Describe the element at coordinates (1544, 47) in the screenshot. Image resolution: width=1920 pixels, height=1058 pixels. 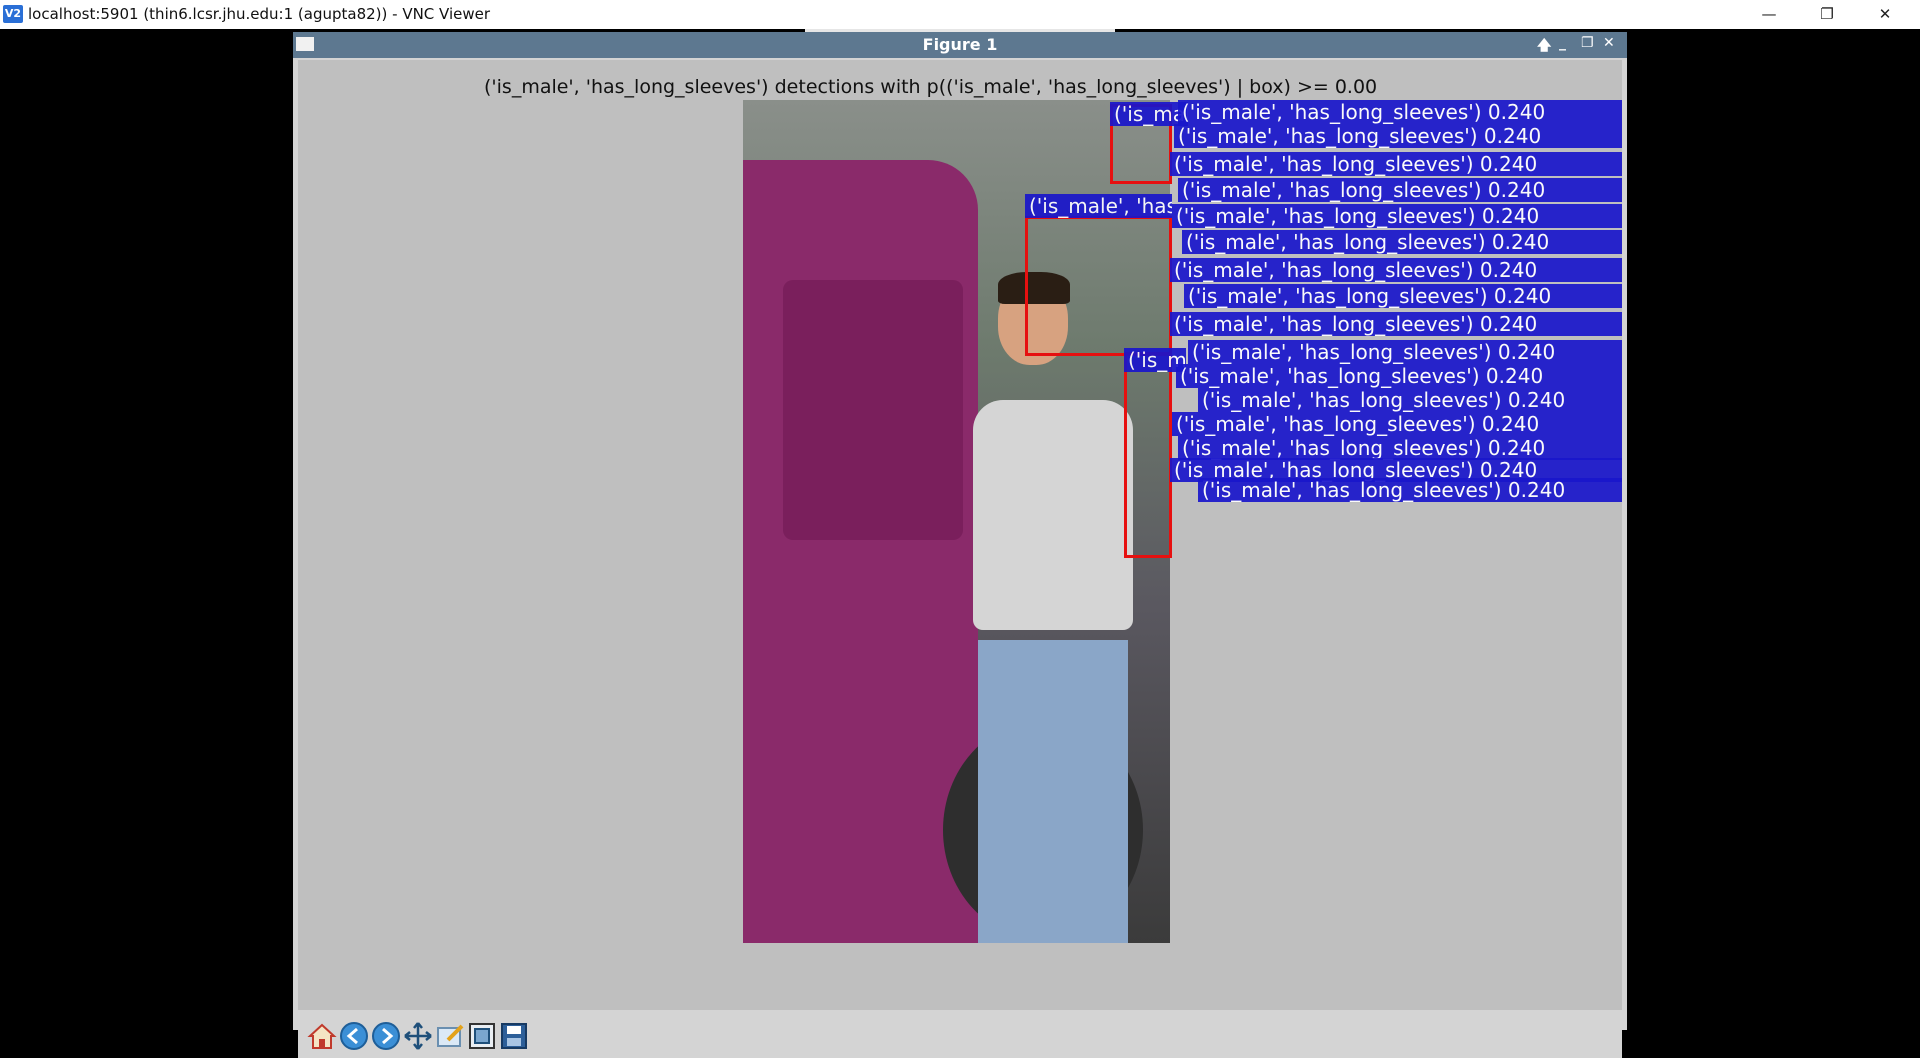
I see `raise-button: 🡅` at that location.